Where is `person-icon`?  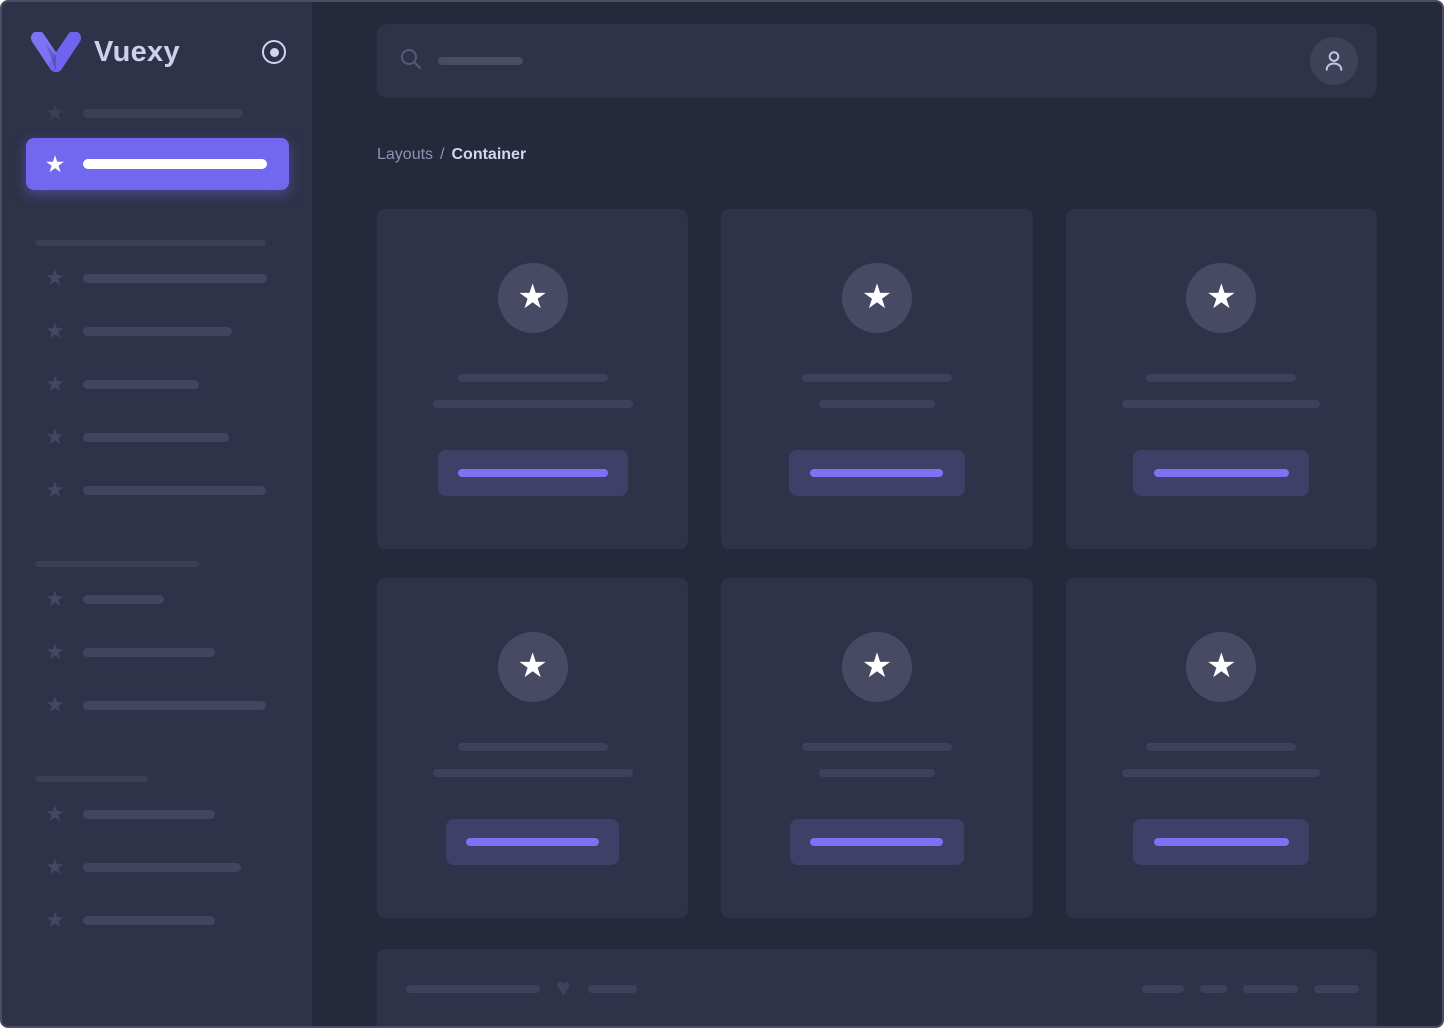
person-icon is located at coordinates (1334, 61).